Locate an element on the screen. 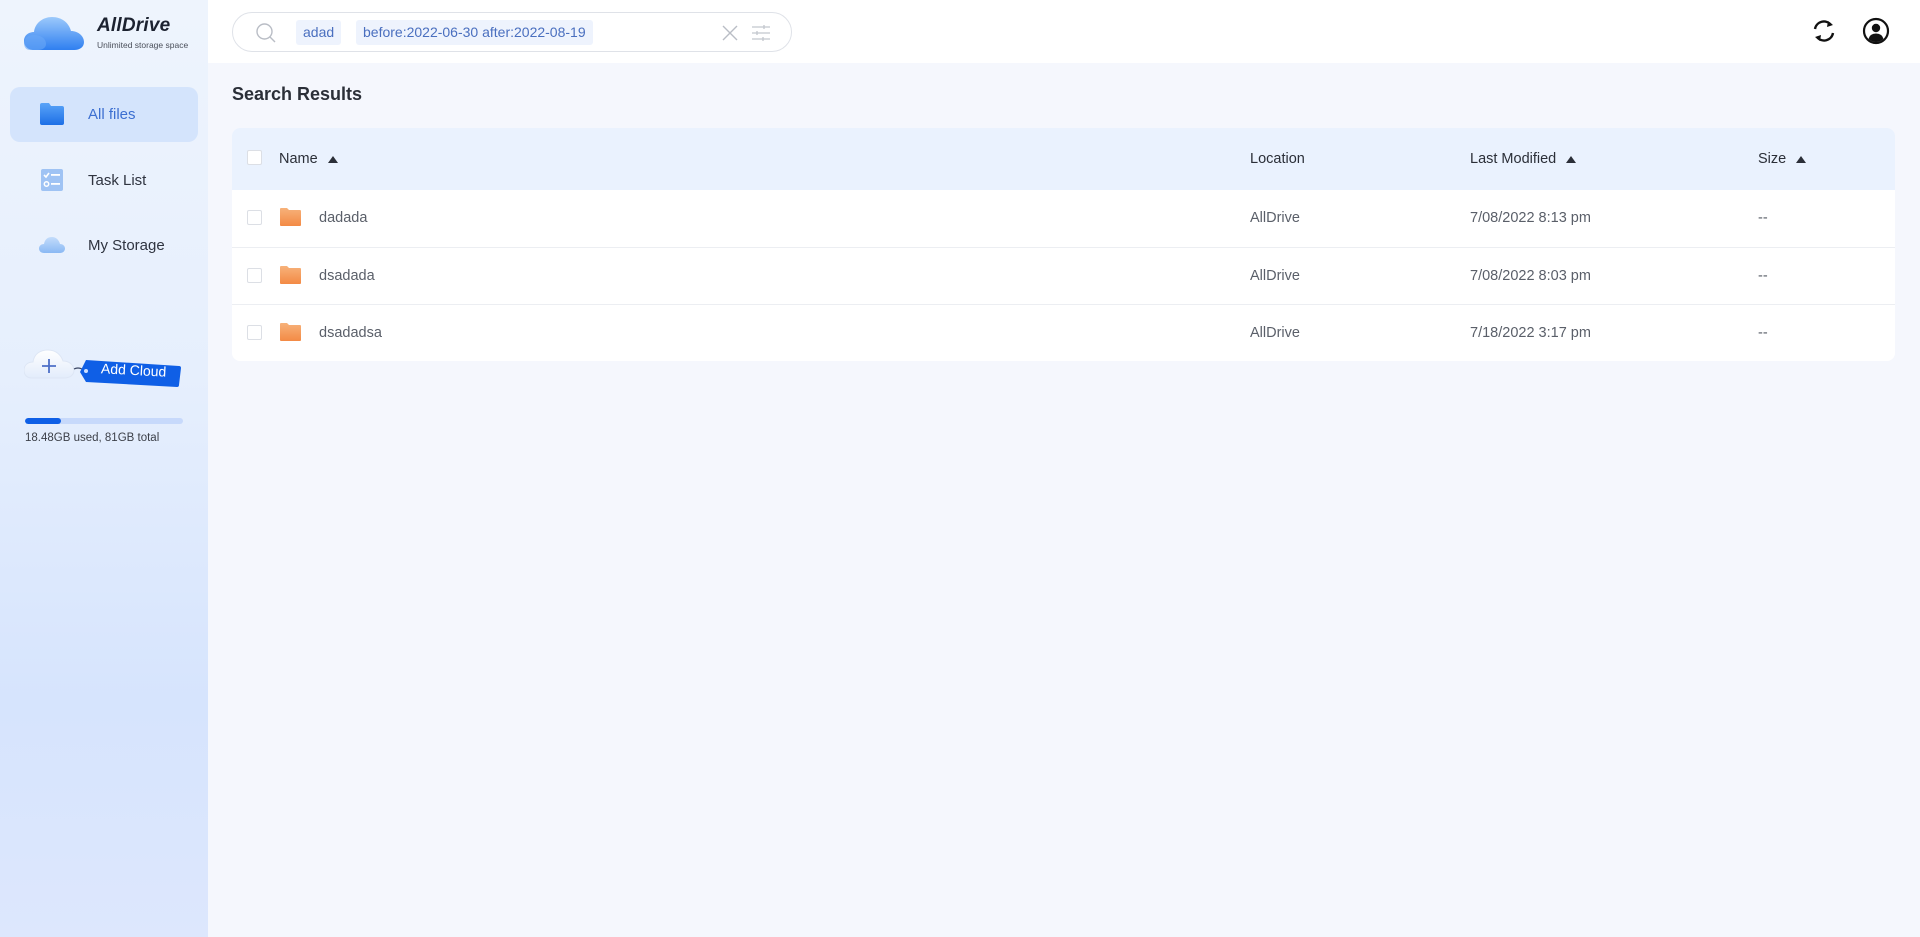  column-header-location: Location is located at coordinates (1277, 159).